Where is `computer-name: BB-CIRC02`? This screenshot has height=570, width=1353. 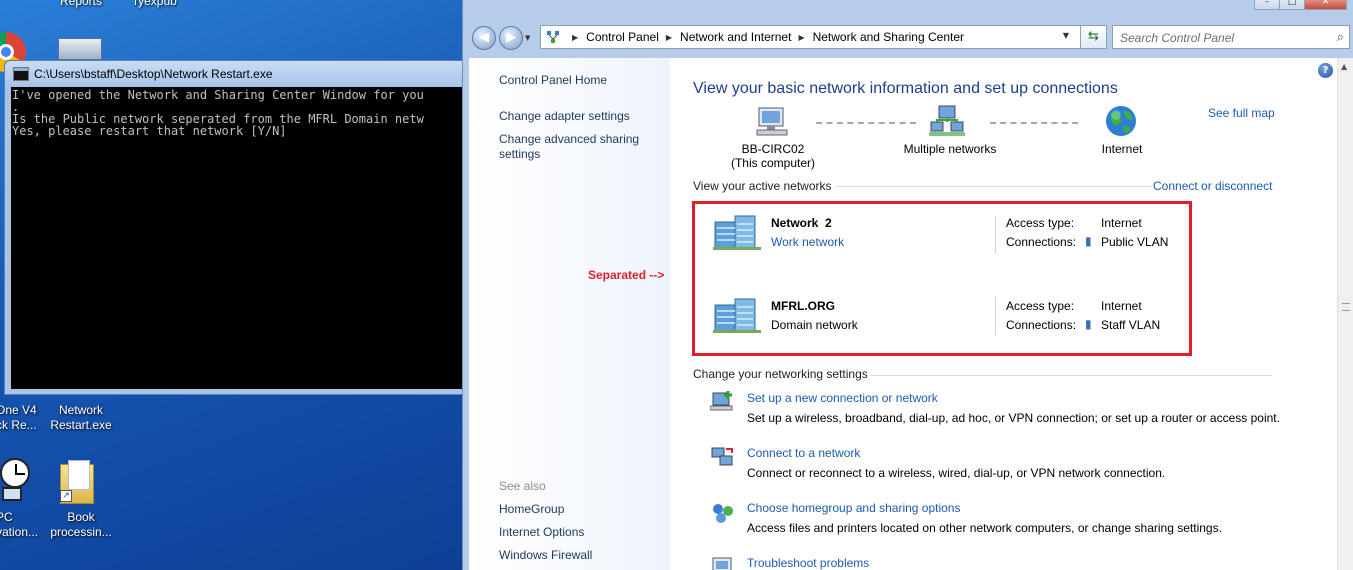
computer-name: BB-CIRC02 is located at coordinates (773, 149).